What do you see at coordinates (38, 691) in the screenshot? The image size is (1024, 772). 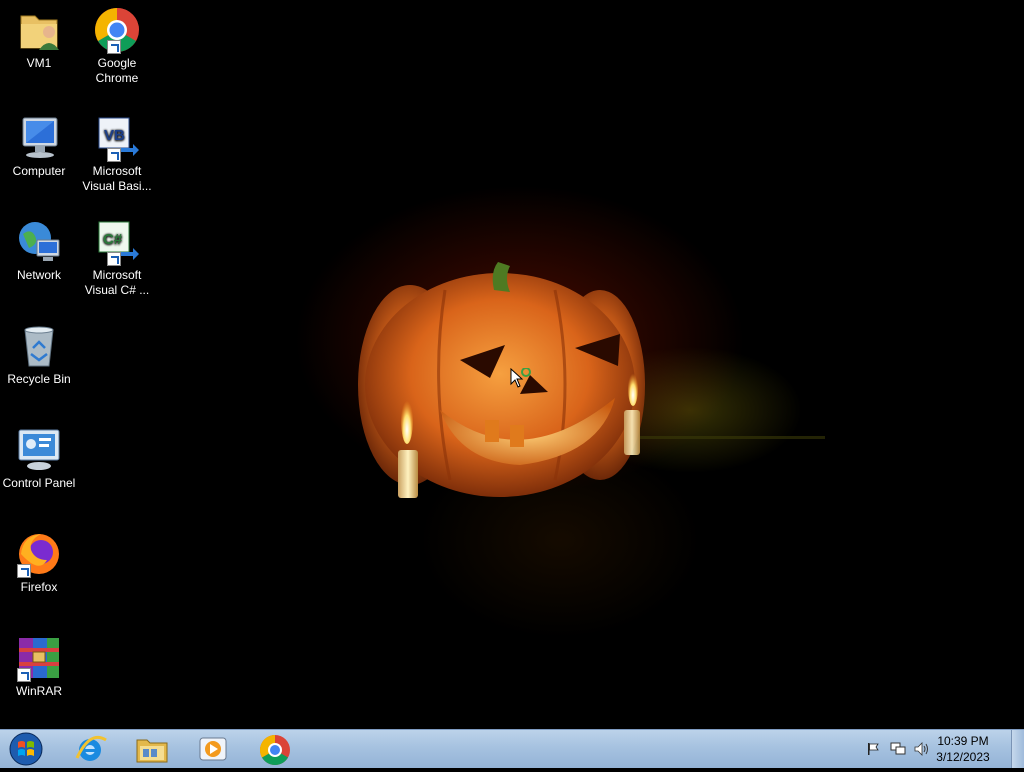 I see `desktop-icon-label: WinRAR` at bounding box center [38, 691].